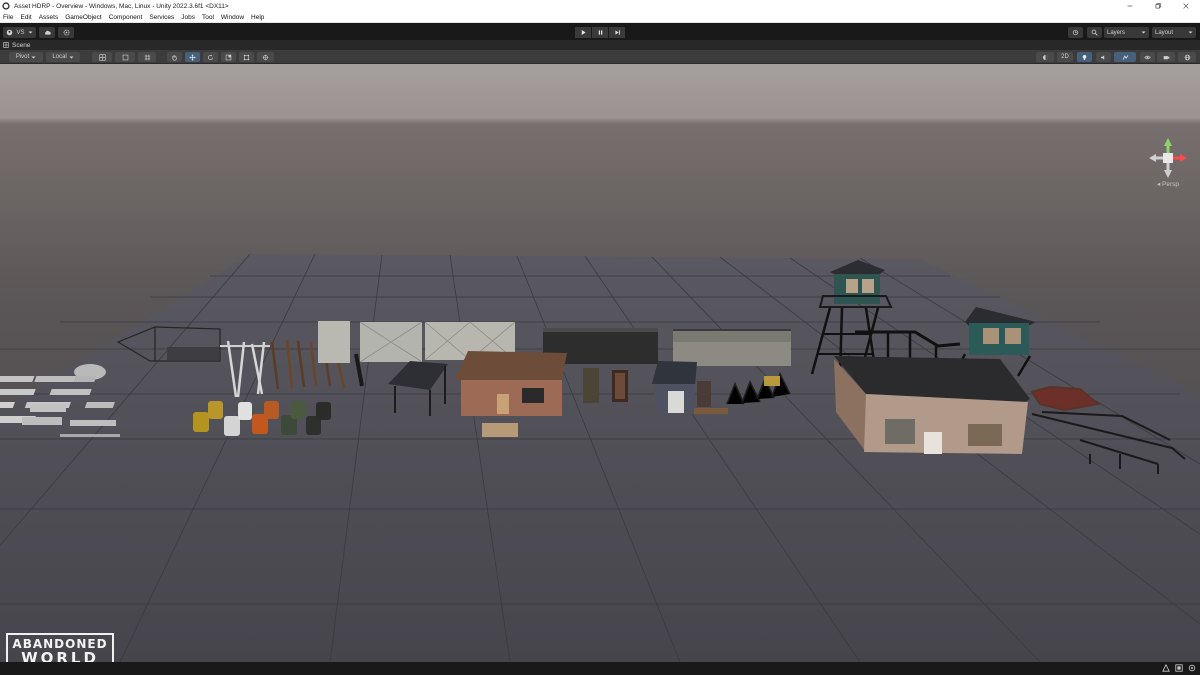 Image resolution: width=1200 pixels, height=675 pixels. What do you see at coordinates (102, 57) in the screenshot?
I see `grid-snapping-button` at bounding box center [102, 57].